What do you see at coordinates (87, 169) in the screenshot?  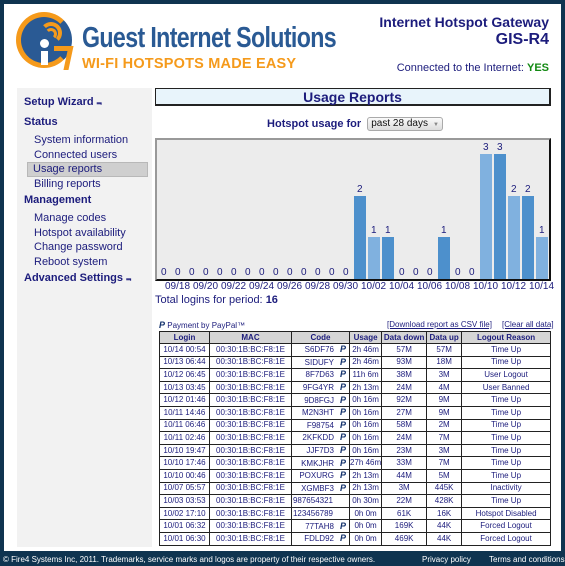 I see `sidebar-item-usage-reports: Usage reports` at bounding box center [87, 169].